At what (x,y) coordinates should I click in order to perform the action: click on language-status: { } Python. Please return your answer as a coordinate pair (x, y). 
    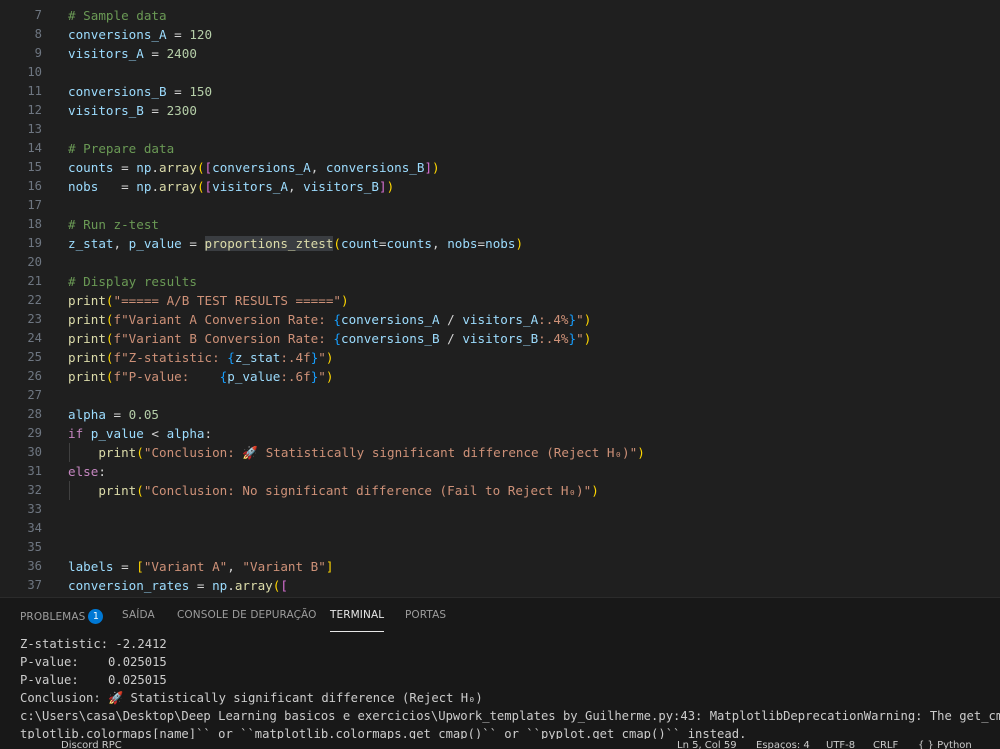
    Looking at the image, I should click on (945, 744).